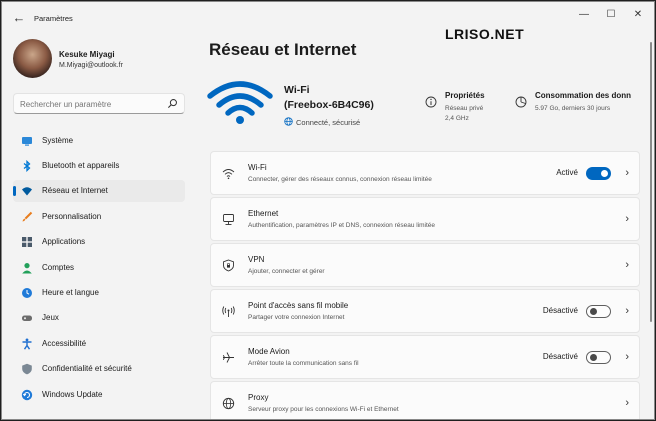 The width and height of the screenshot is (656, 421). I want to click on sidebar-item-label: Accessibilité, so click(64, 343).